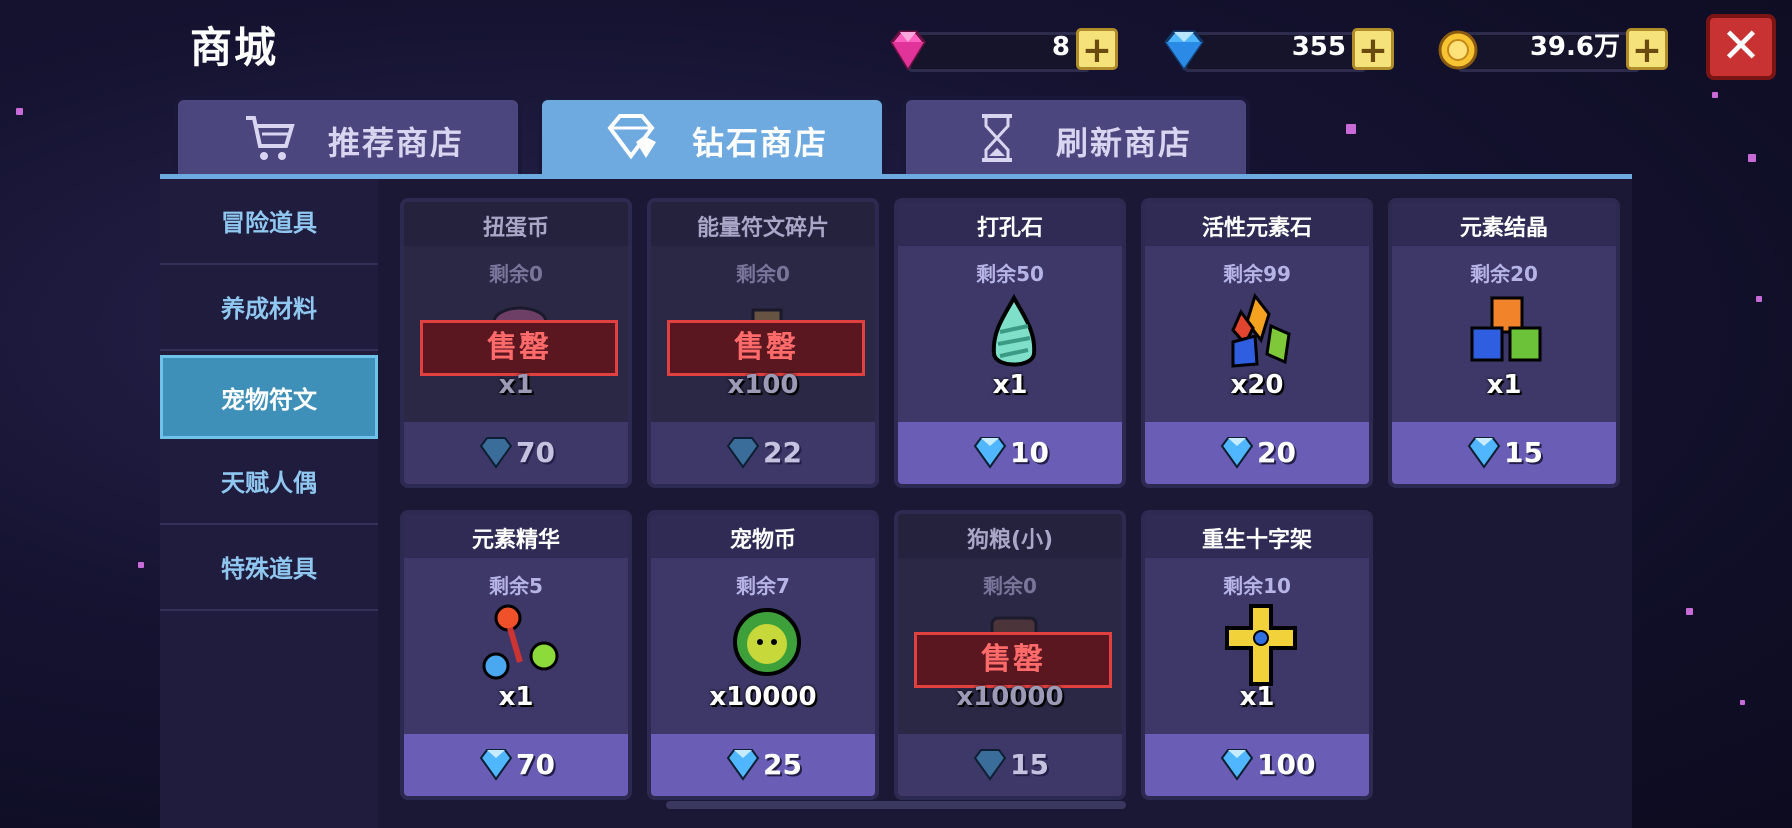 The height and width of the screenshot is (828, 1792). I want to click on sidebar-item-pet-runes: 宠物符文, so click(269, 397).